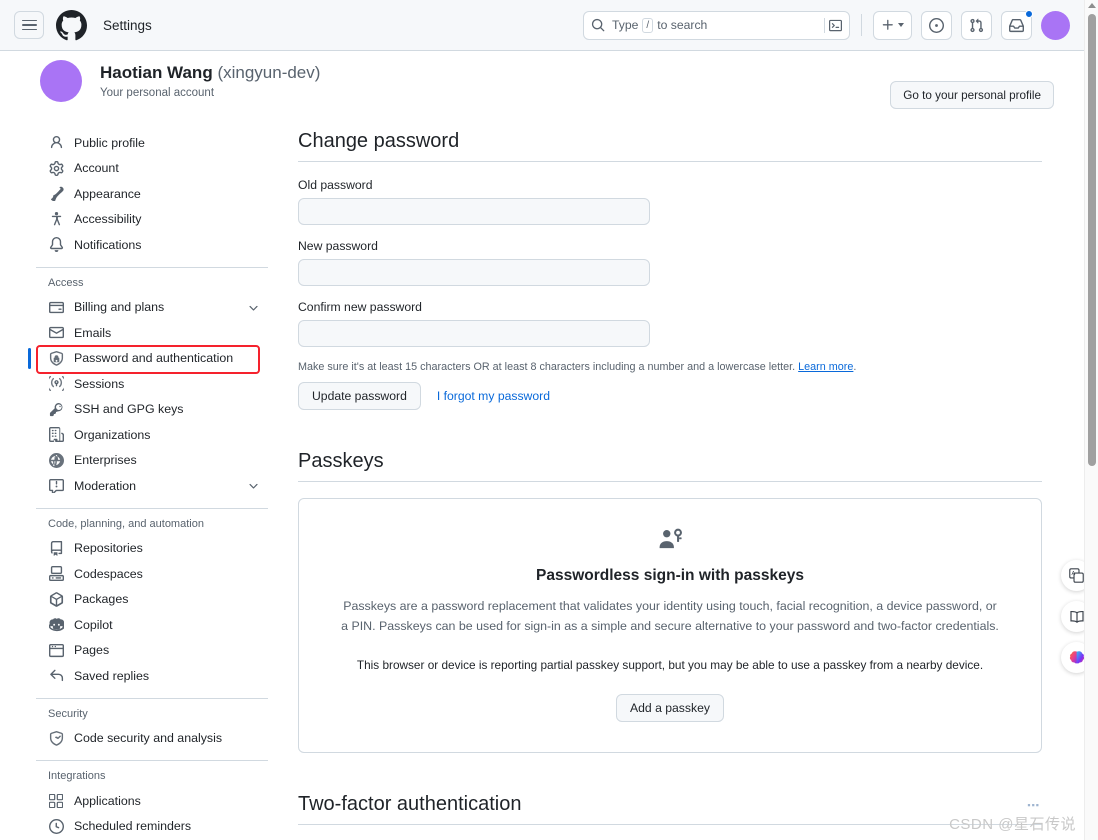  I want to click on sidebar-item-label: Billing and plans, so click(119, 307).